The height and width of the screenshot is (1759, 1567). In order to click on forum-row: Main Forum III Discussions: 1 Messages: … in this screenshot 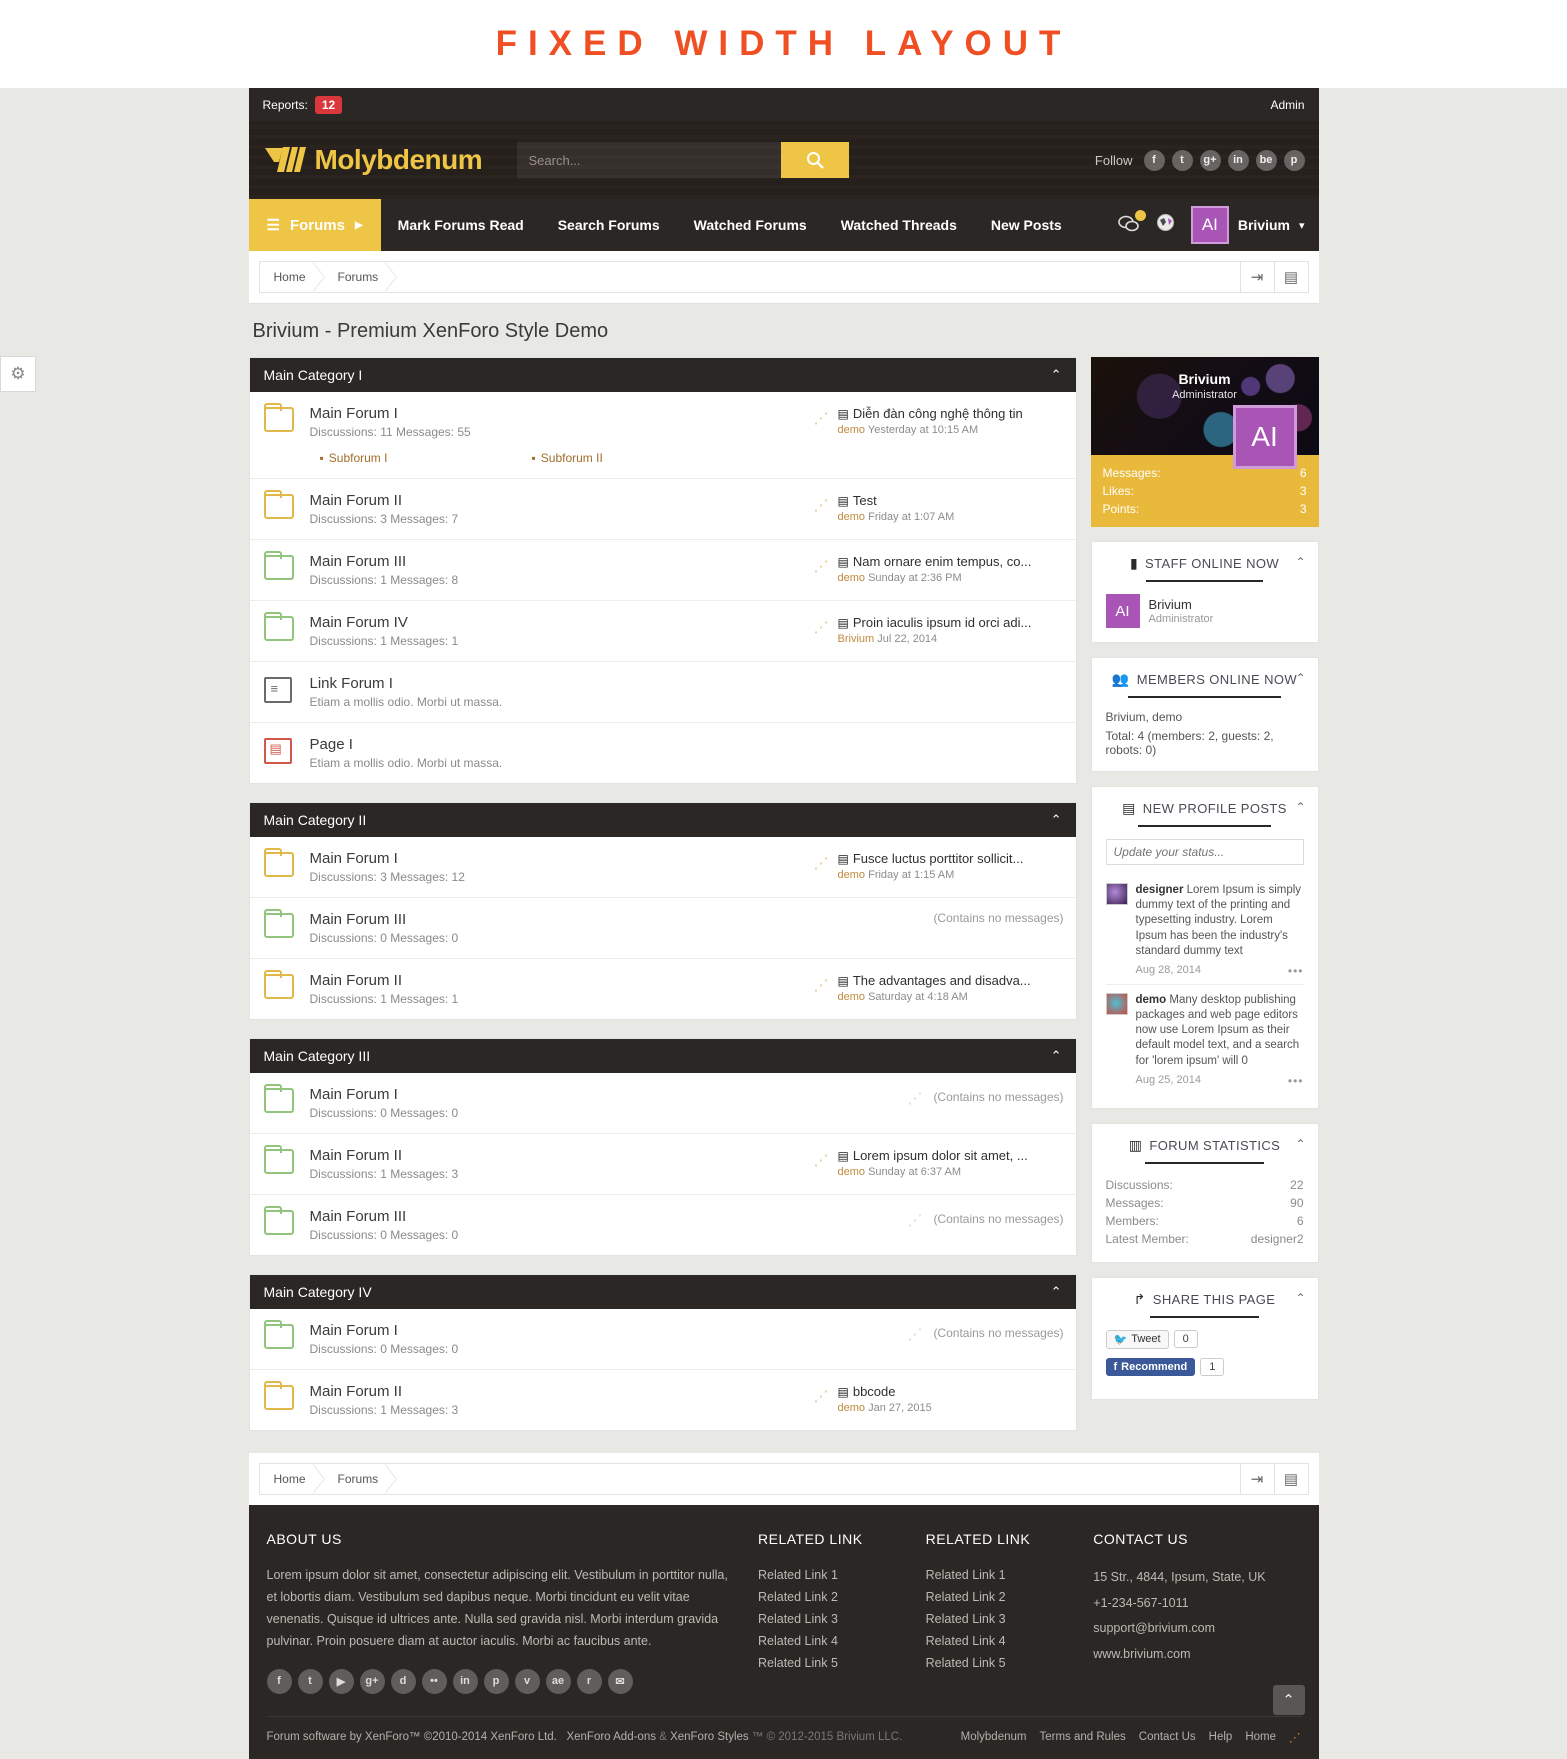, I will do `click(662, 570)`.